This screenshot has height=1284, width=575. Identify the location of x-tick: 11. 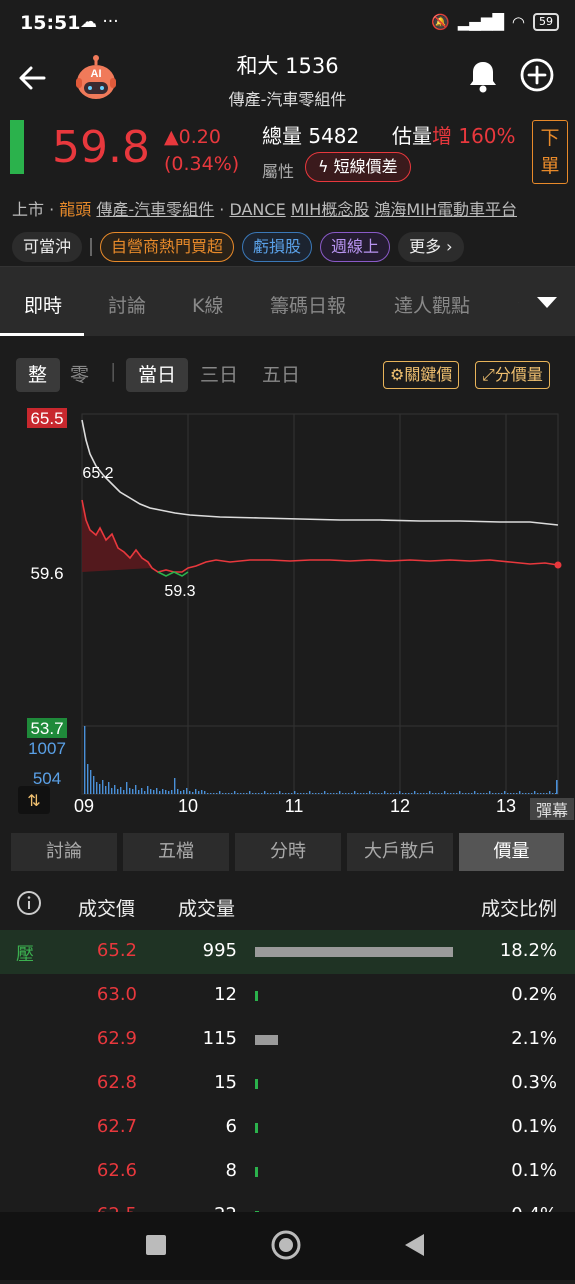
(294, 806).